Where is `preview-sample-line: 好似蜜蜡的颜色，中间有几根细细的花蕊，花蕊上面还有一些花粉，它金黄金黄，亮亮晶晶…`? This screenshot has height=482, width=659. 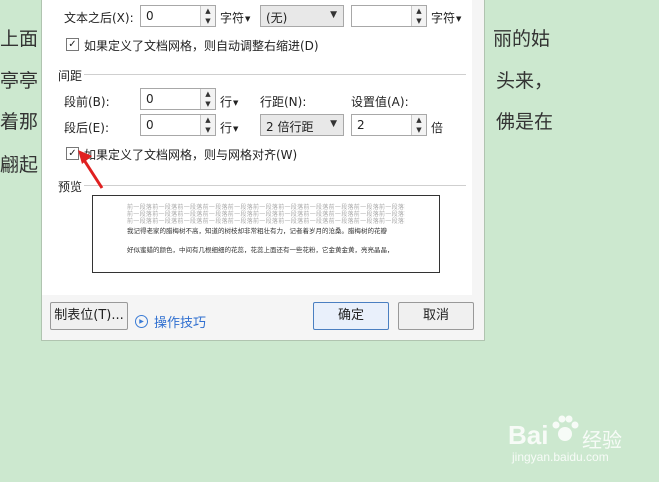 preview-sample-line: 好似蜜蜡的颜色，中间有几根细细的花蕊，花蕊上面还有一些花粉，它金黄金黄，亮亮晶晶… is located at coordinates (260, 250).